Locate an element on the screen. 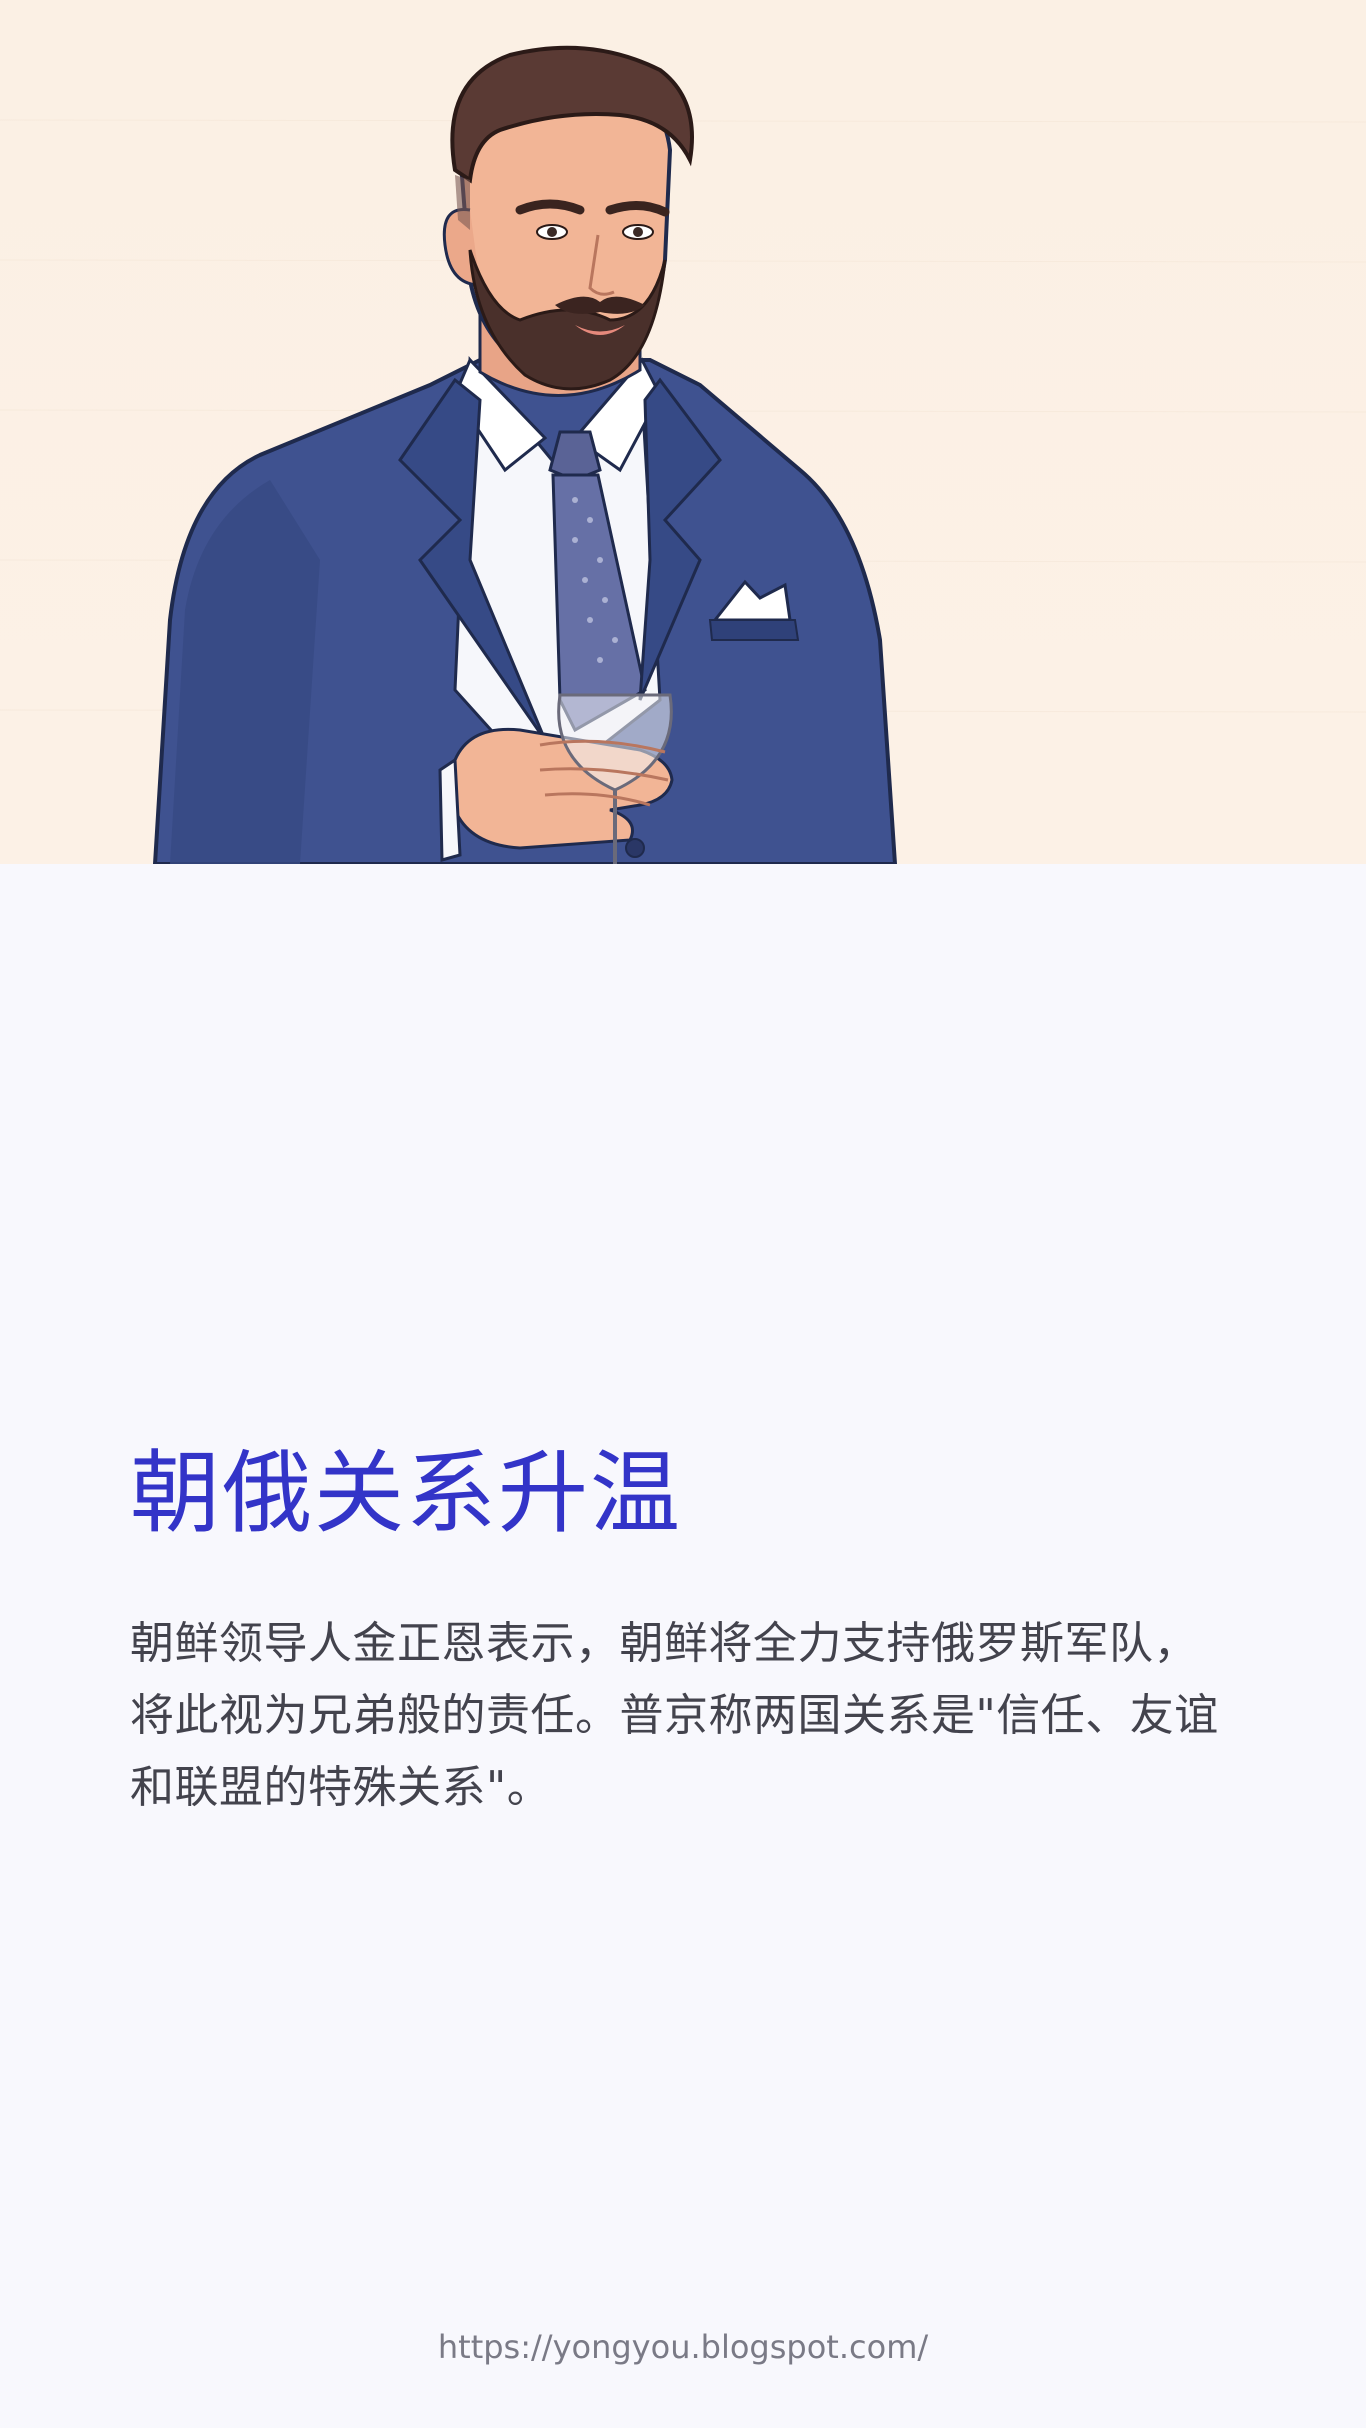 This screenshot has width=1366, height=2428. article-title: 朝俄关系升温 is located at coordinates (406, 1493).